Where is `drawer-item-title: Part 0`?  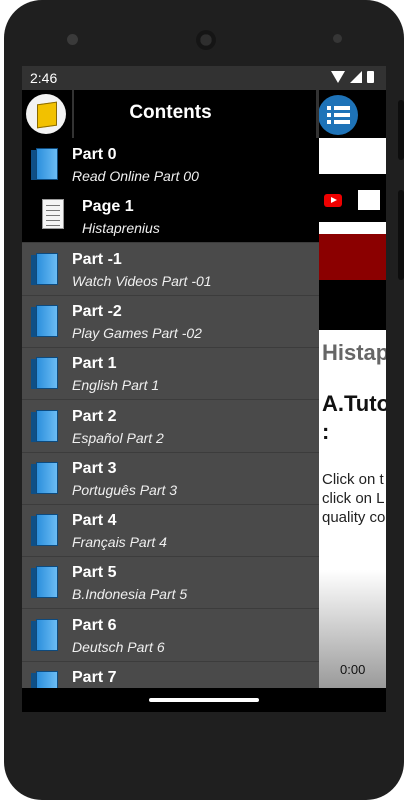 drawer-item-title: Part 0 is located at coordinates (94, 154).